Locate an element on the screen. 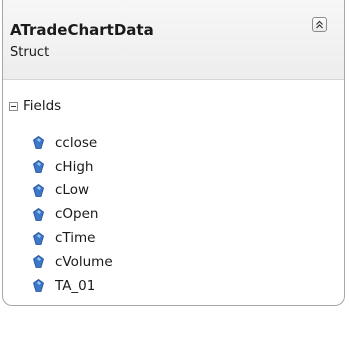  field-label: cTime is located at coordinates (75, 238).